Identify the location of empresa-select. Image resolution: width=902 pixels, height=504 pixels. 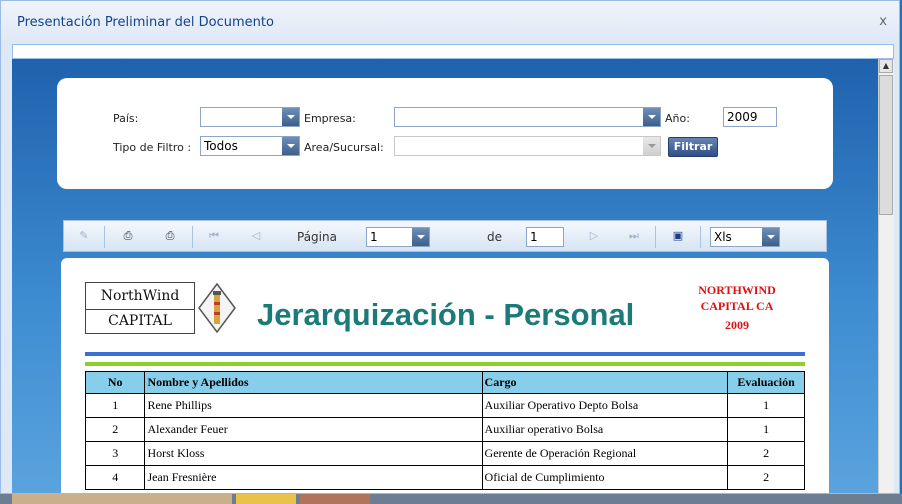
(527, 117).